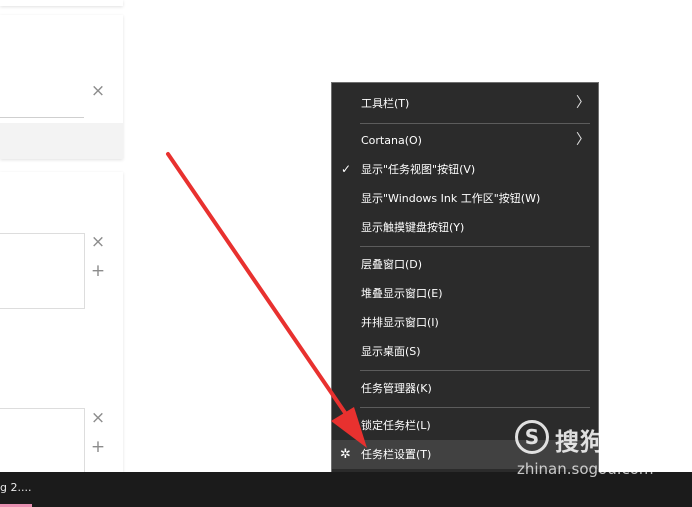  Describe the element at coordinates (605, 442) in the screenshot. I see `watermark-brand: 搜狗指南` at that location.